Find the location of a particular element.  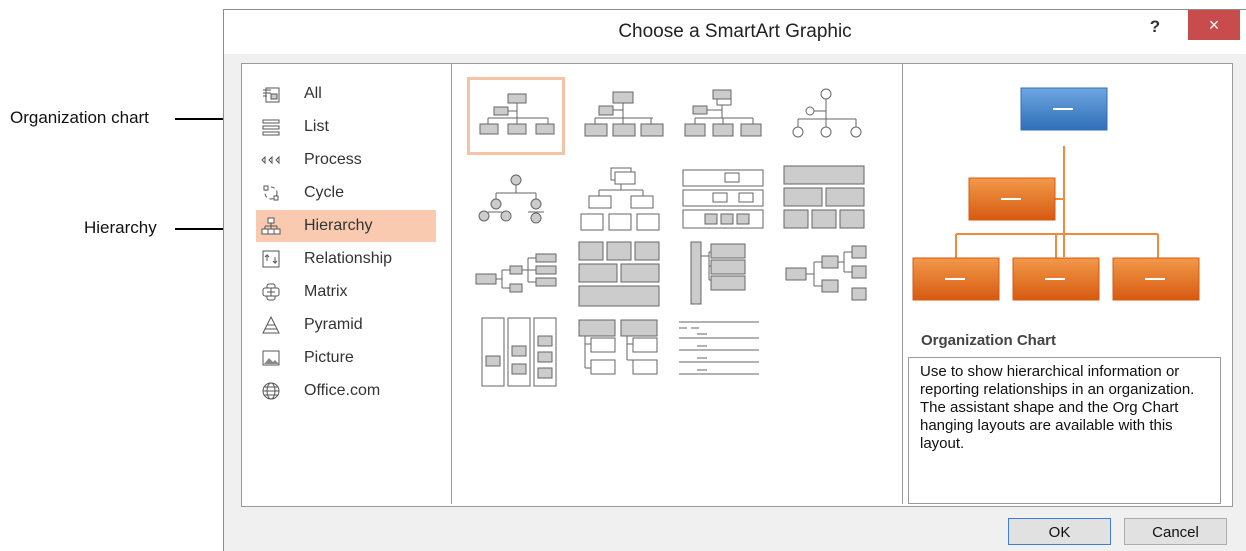

globe-icon is located at coordinates (271, 391).